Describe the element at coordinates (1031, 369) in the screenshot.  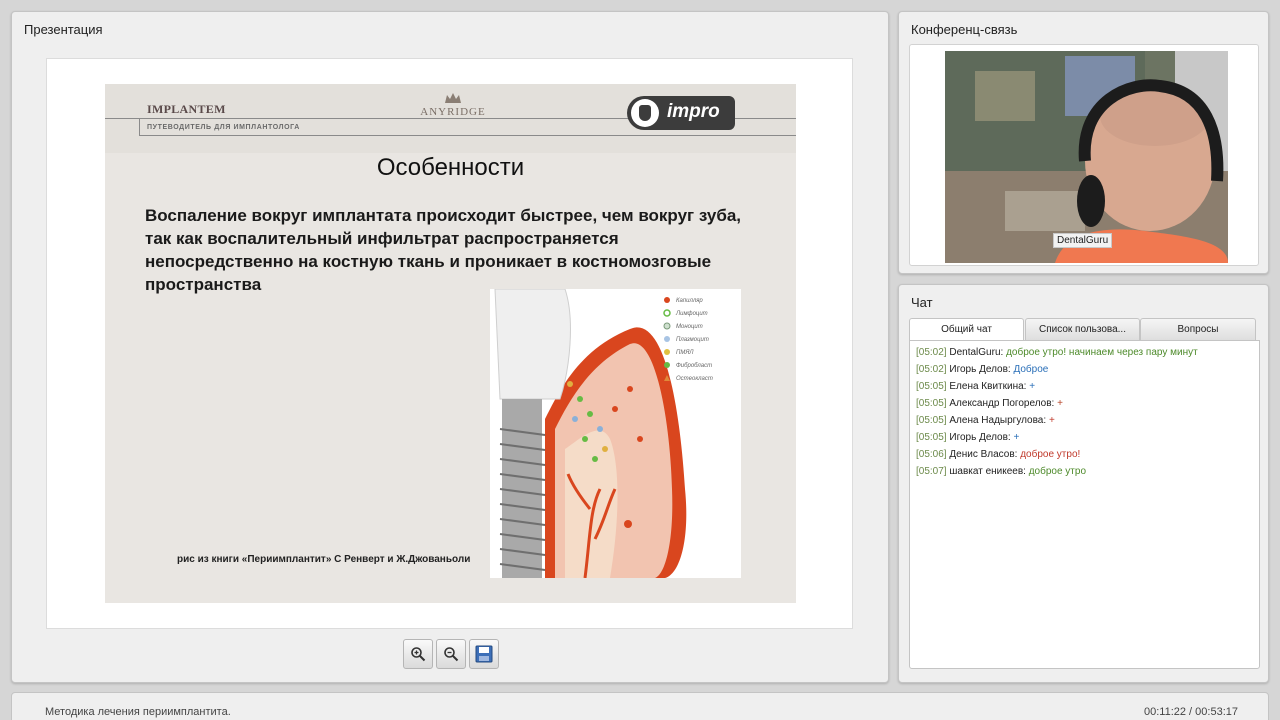
I see `chat-message-text: Доброе` at that location.